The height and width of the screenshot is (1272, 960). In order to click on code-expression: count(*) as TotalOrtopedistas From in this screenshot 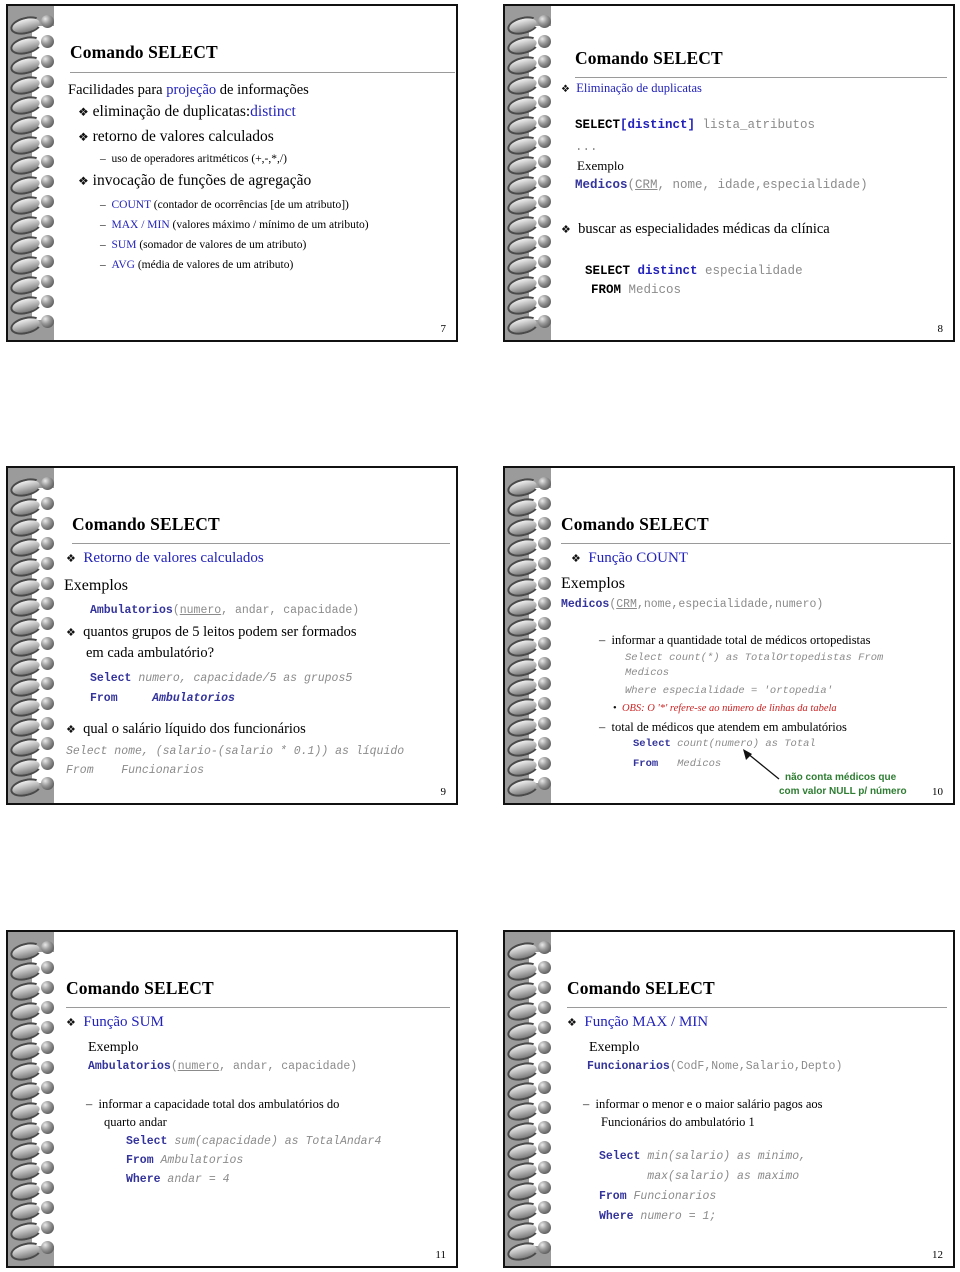, I will do `click(773, 658)`.